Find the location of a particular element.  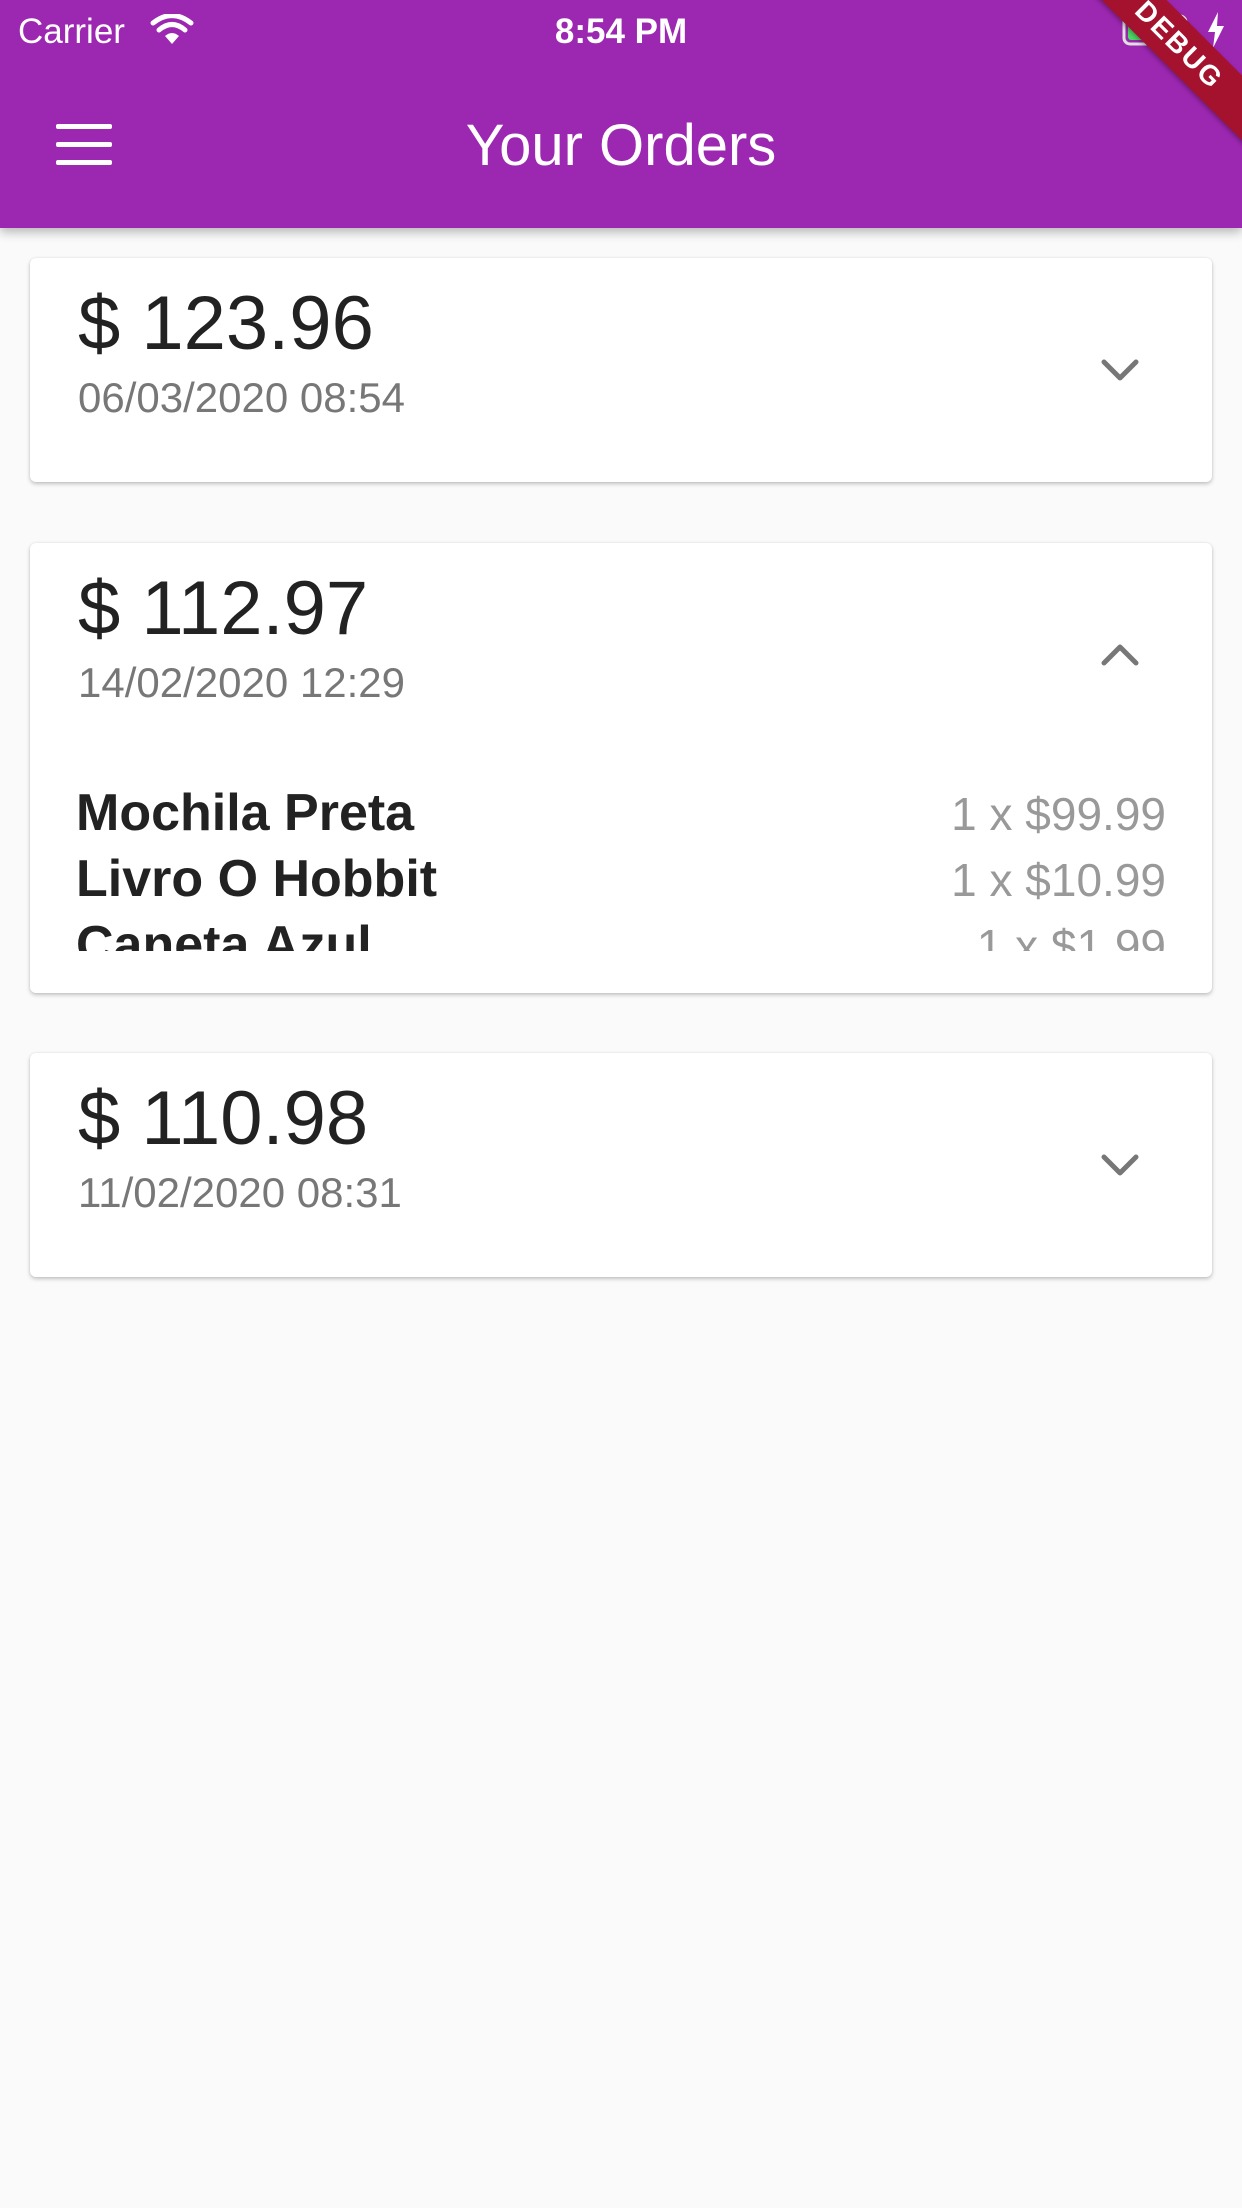

product-name: Livro O Hobbit is located at coordinates (257, 879).